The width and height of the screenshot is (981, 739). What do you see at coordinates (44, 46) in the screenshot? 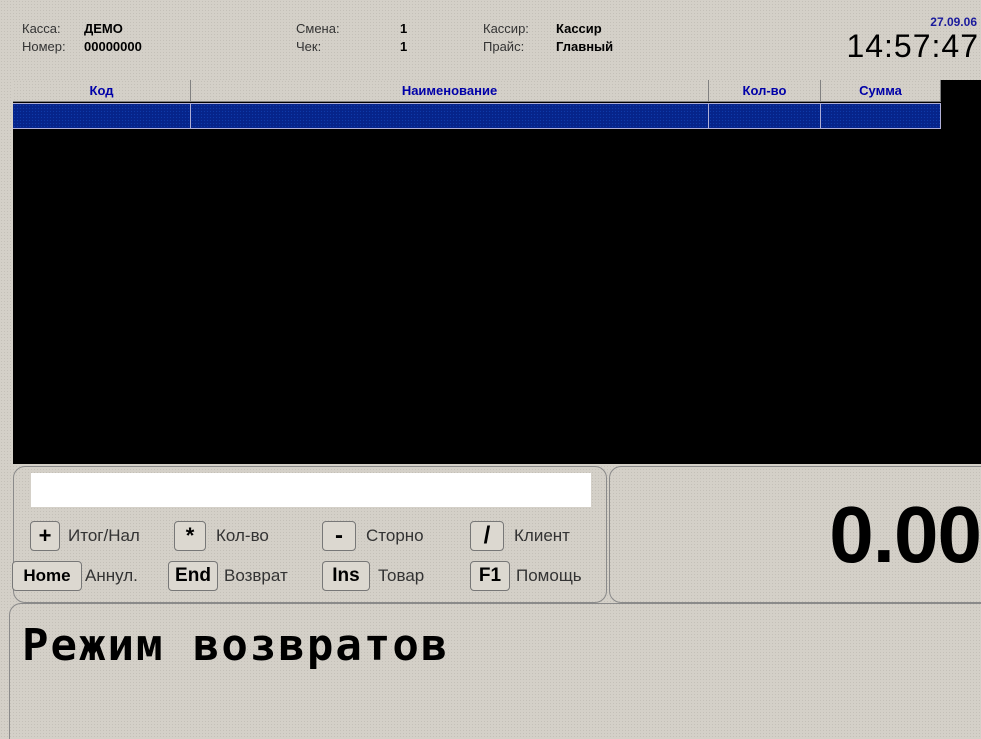
I see `nomer-label: Номер:` at bounding box center [44, 46].